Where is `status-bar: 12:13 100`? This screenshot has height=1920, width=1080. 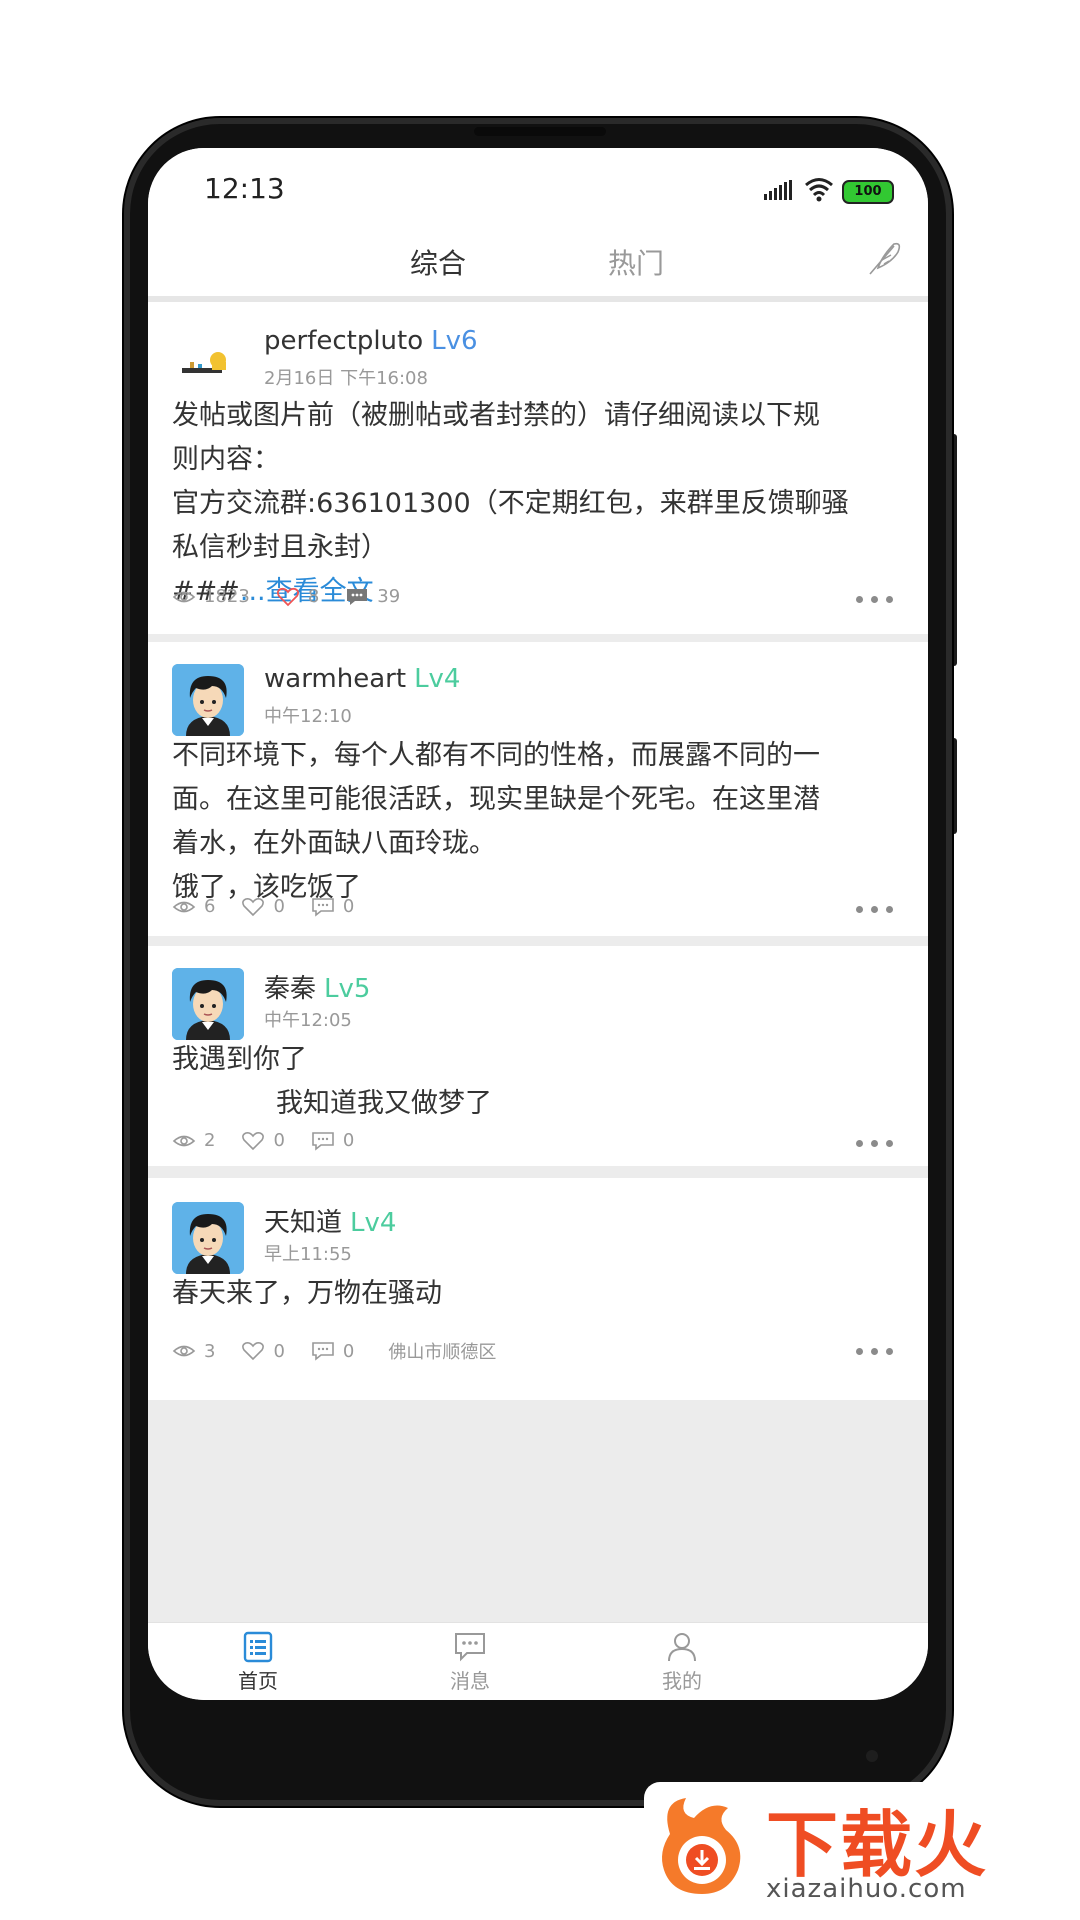
status-bar: 12:13 100 is located at coordinates (538, 190).